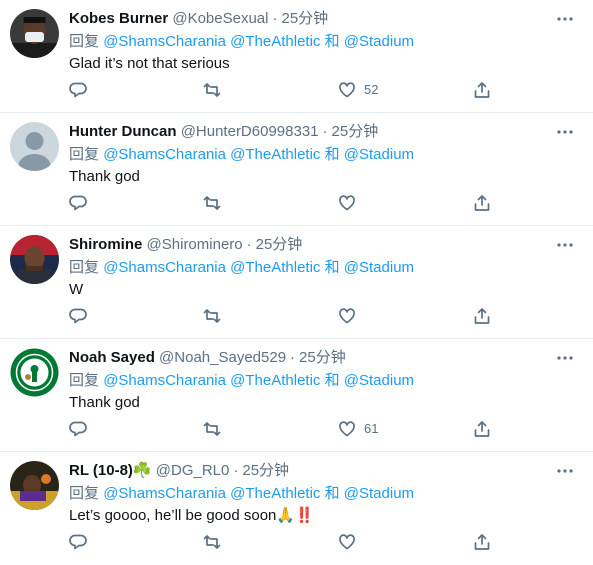 This screenshot has width=593, height=565. Describe the element at coordinates (193, 470) in the screenshot. I see `user-handle: @DG_RL0` at that location.